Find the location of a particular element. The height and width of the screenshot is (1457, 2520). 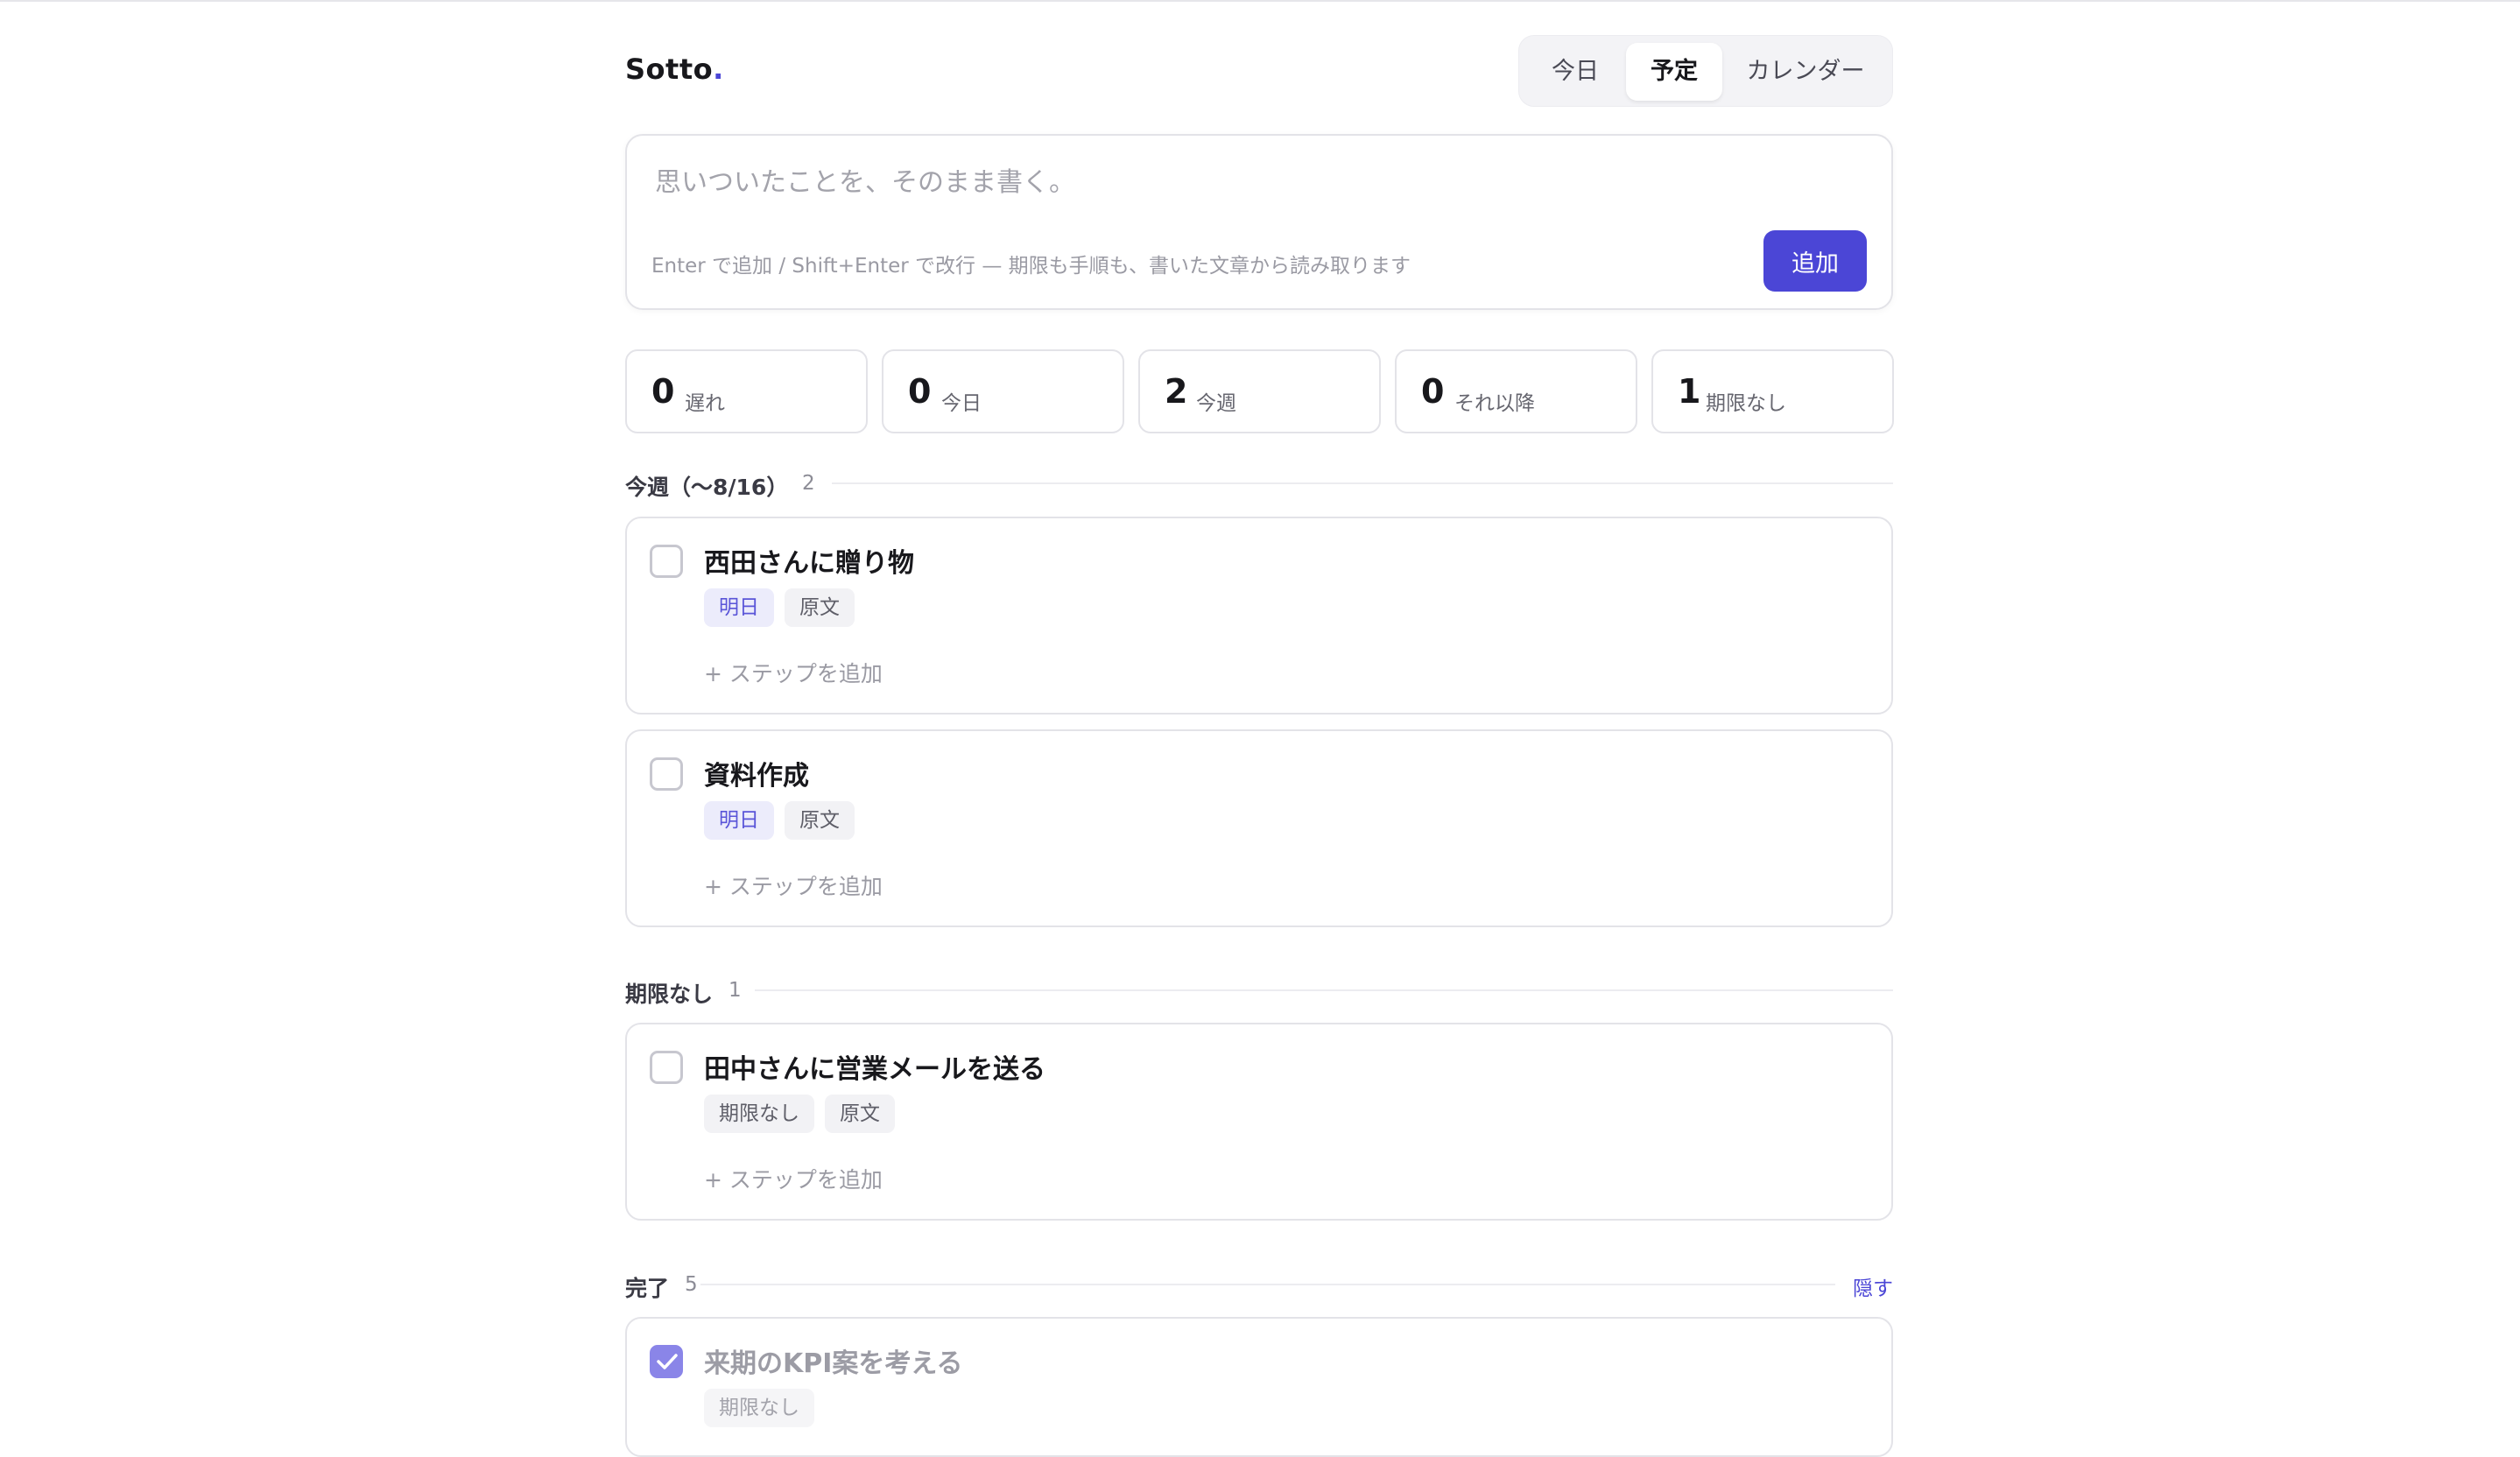

task-card: 資料作成 明日 原文 + ステップを追加 is located at coordinates (1259, 828).